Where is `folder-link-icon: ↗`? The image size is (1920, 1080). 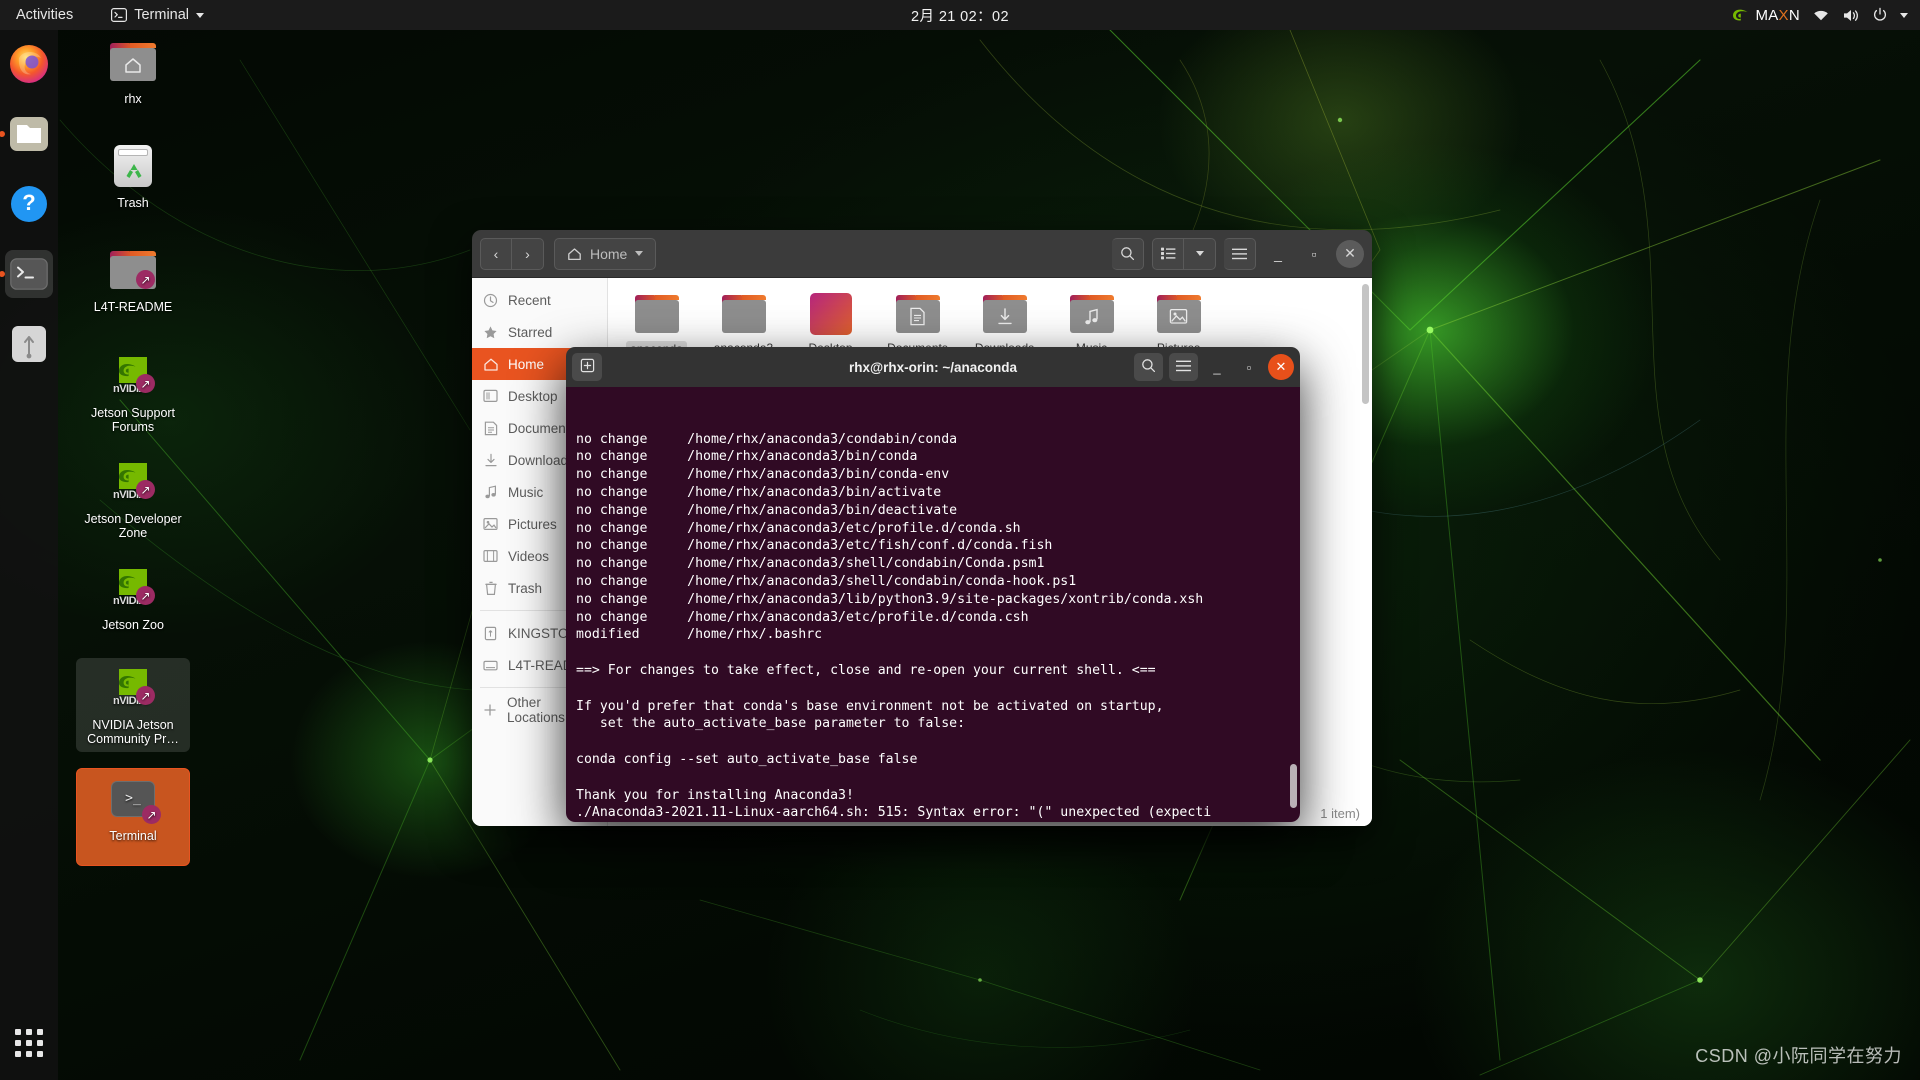
folder-link-icon: ↗ is located at coordinates (133, 270).